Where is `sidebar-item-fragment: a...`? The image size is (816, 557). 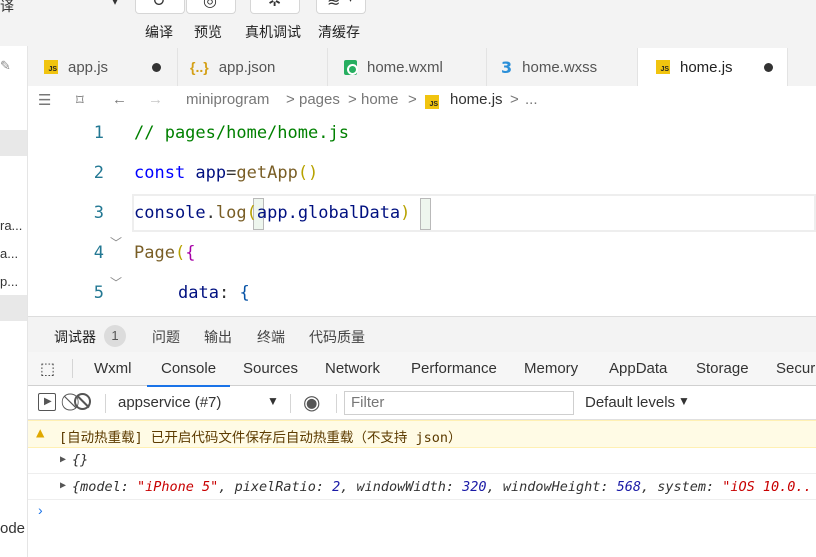
sidebar-item-fragment: a... is located at coordinates (9, 253).